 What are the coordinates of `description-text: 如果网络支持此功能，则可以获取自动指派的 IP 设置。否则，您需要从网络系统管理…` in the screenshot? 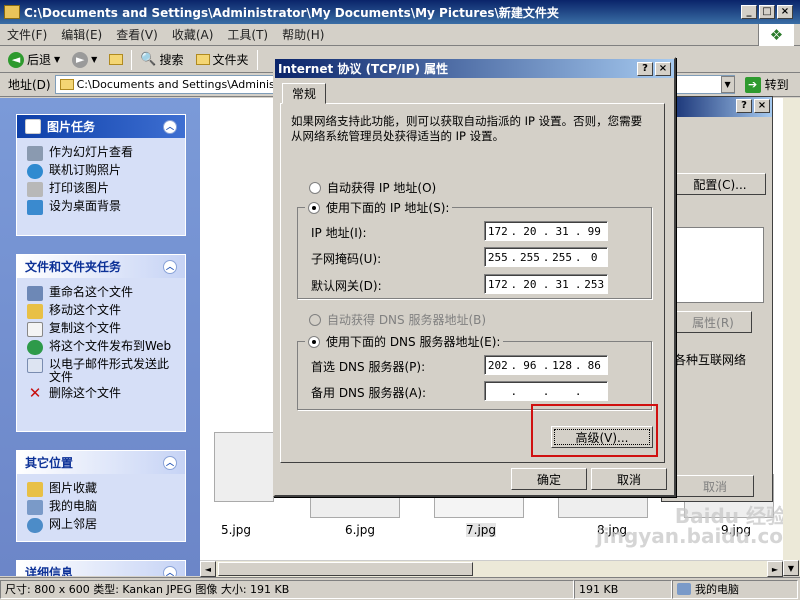 It's located at (467, 128).